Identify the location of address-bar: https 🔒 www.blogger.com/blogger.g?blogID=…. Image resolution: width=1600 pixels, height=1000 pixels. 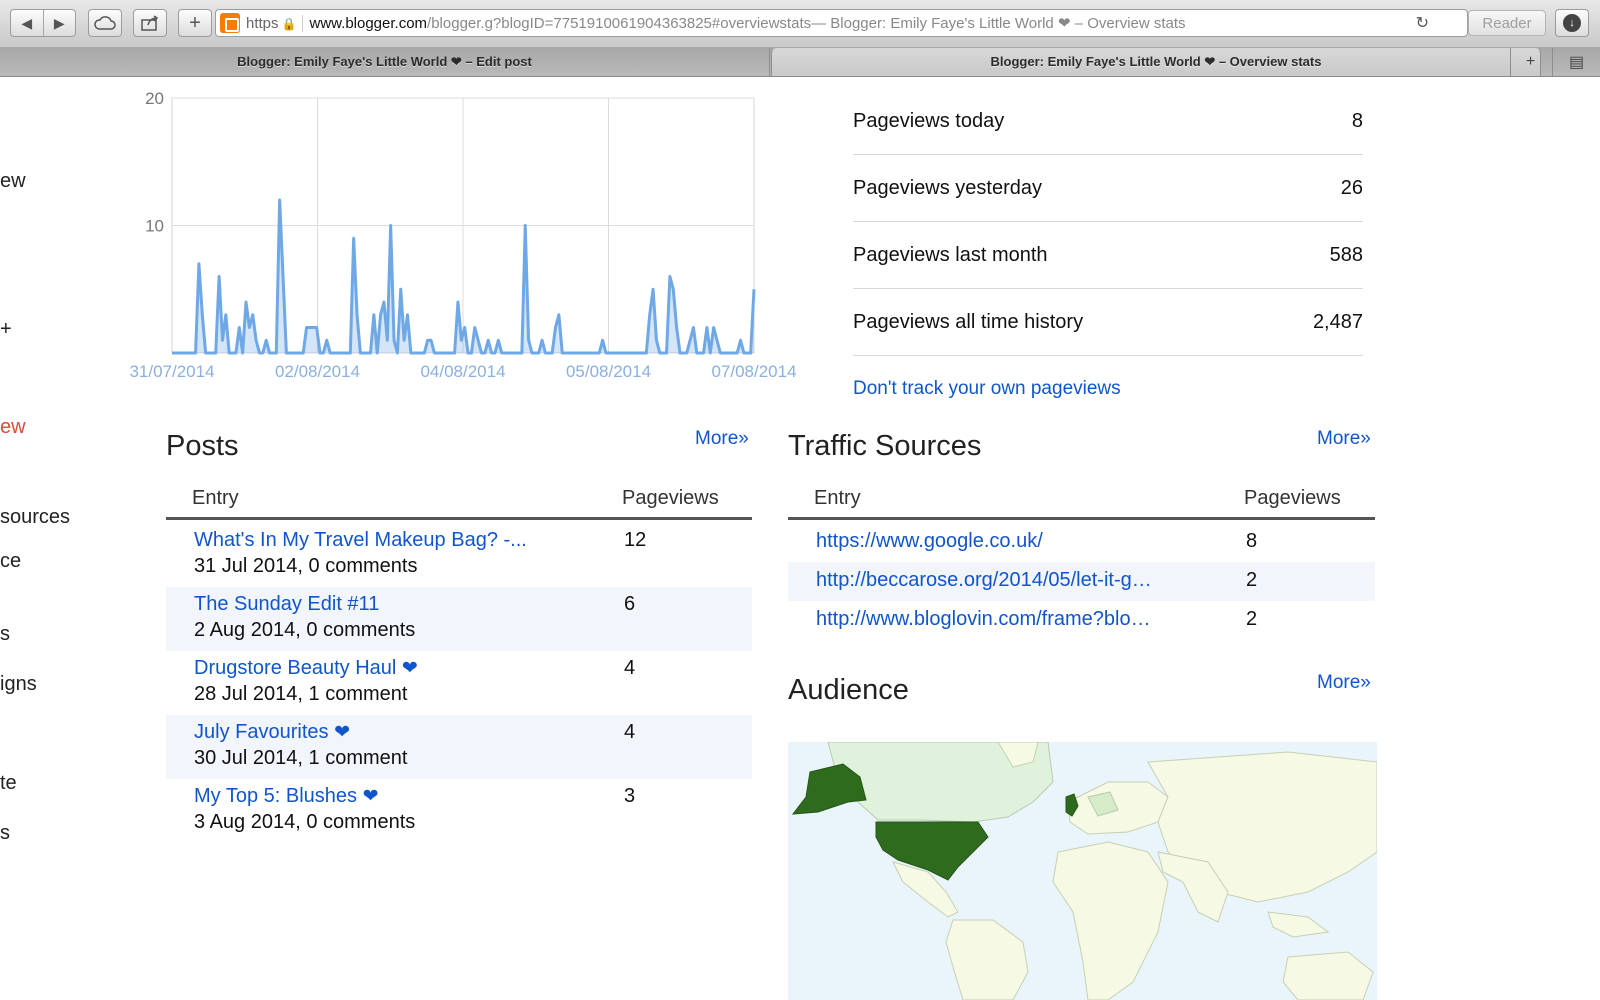
(841, 23).